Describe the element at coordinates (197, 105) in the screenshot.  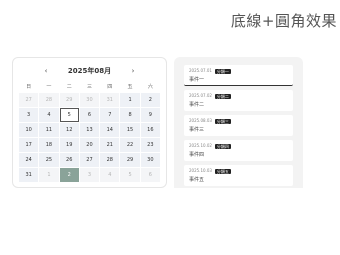
I see `event-title: 事件二` at that location.